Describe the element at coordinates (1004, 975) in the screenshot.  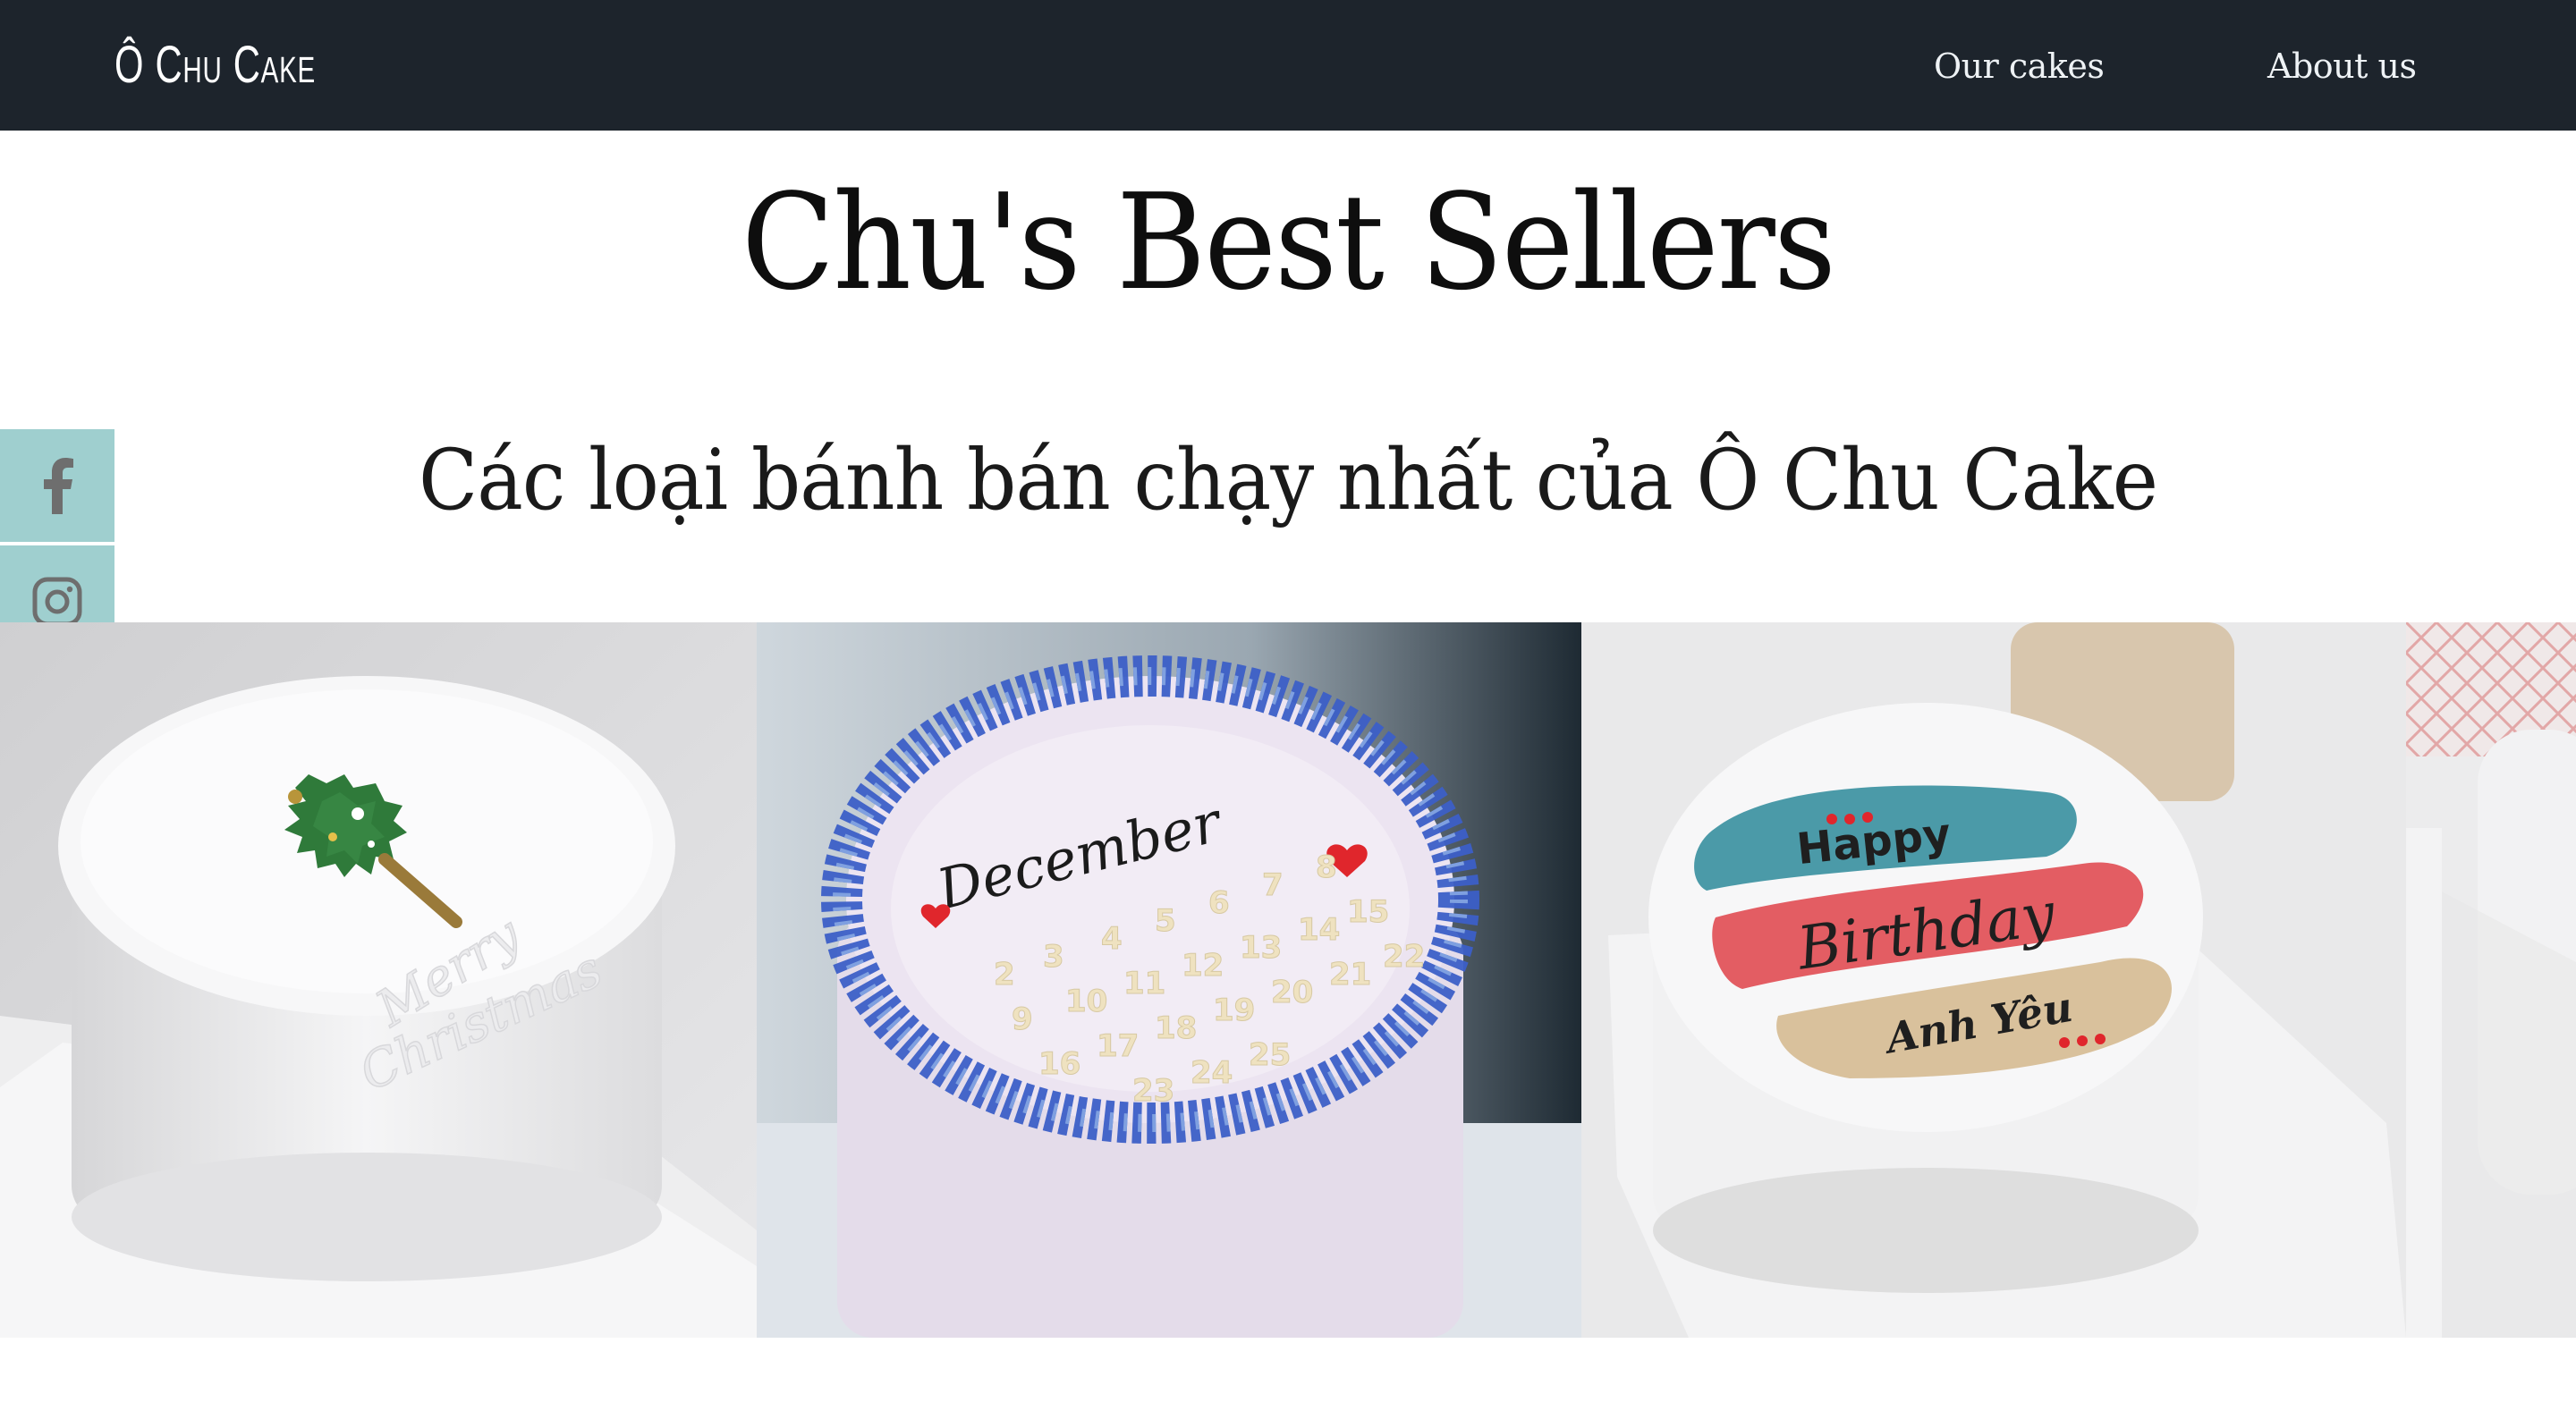
I see `svg-text: 2` at that location.